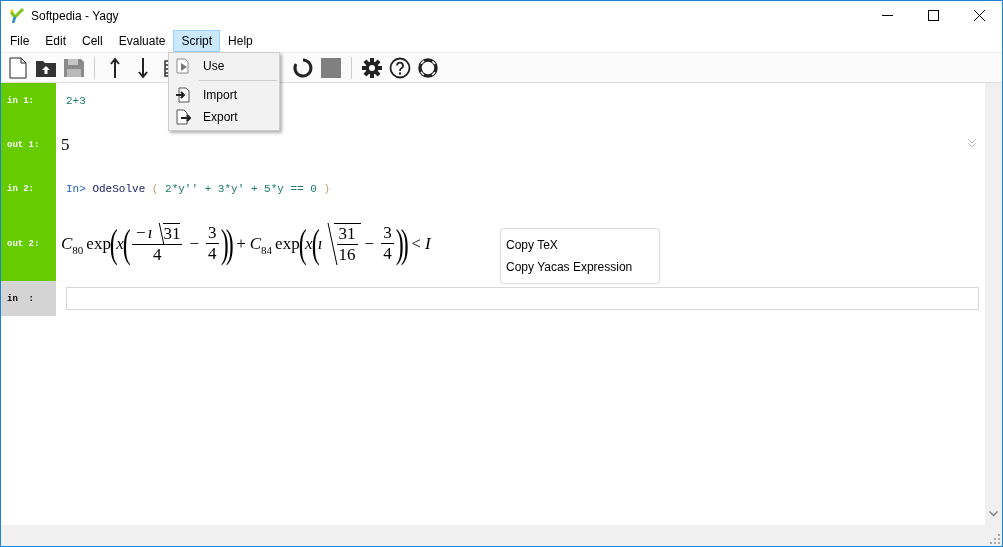 The image size is (1003, 547). I want to click on menu-item: File, so click(20, 41).